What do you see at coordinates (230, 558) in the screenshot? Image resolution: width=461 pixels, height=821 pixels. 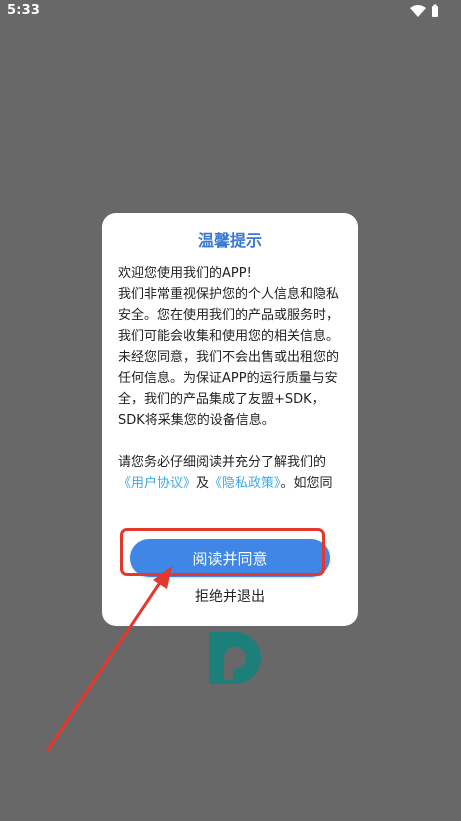 I see `agree-button: 阅读并同意` at bounding box center [230, 558].